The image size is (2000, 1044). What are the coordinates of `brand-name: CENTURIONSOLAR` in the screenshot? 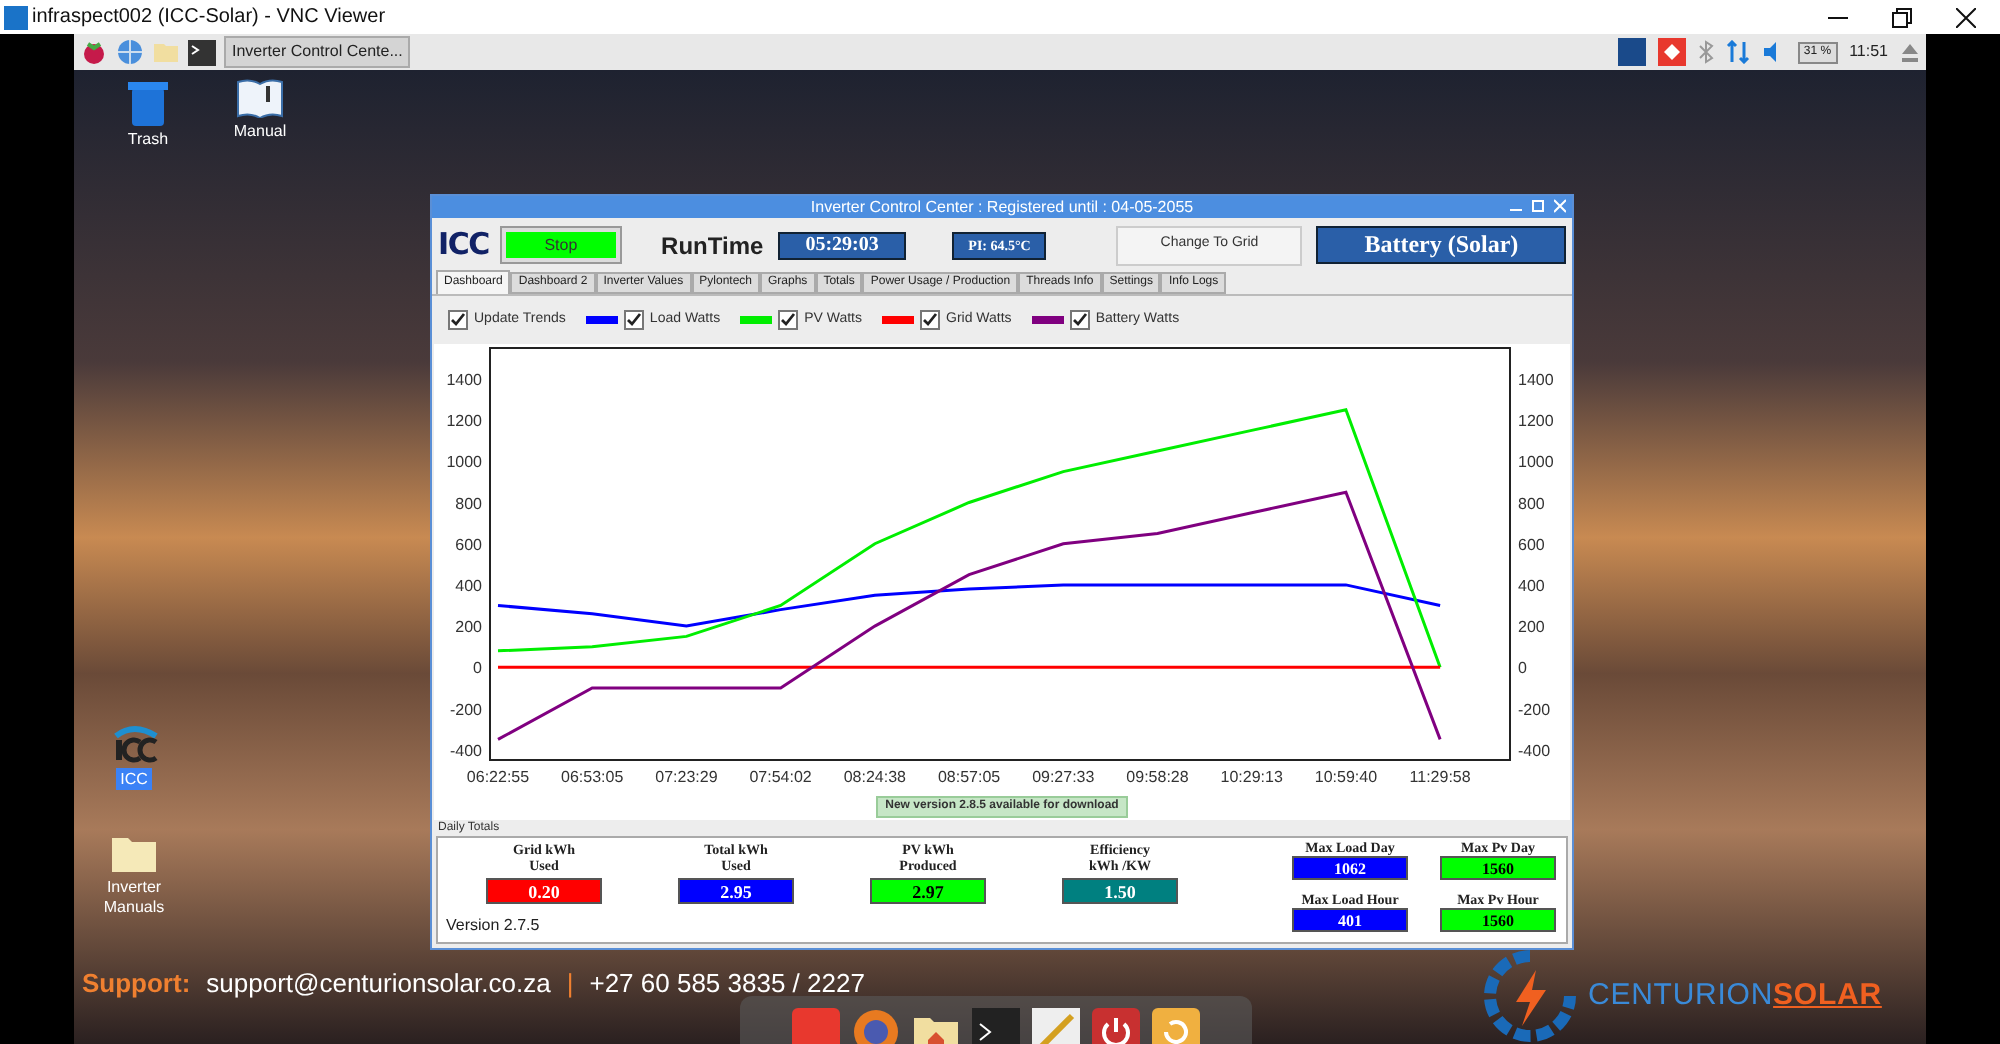 It's located at (1735, 995).